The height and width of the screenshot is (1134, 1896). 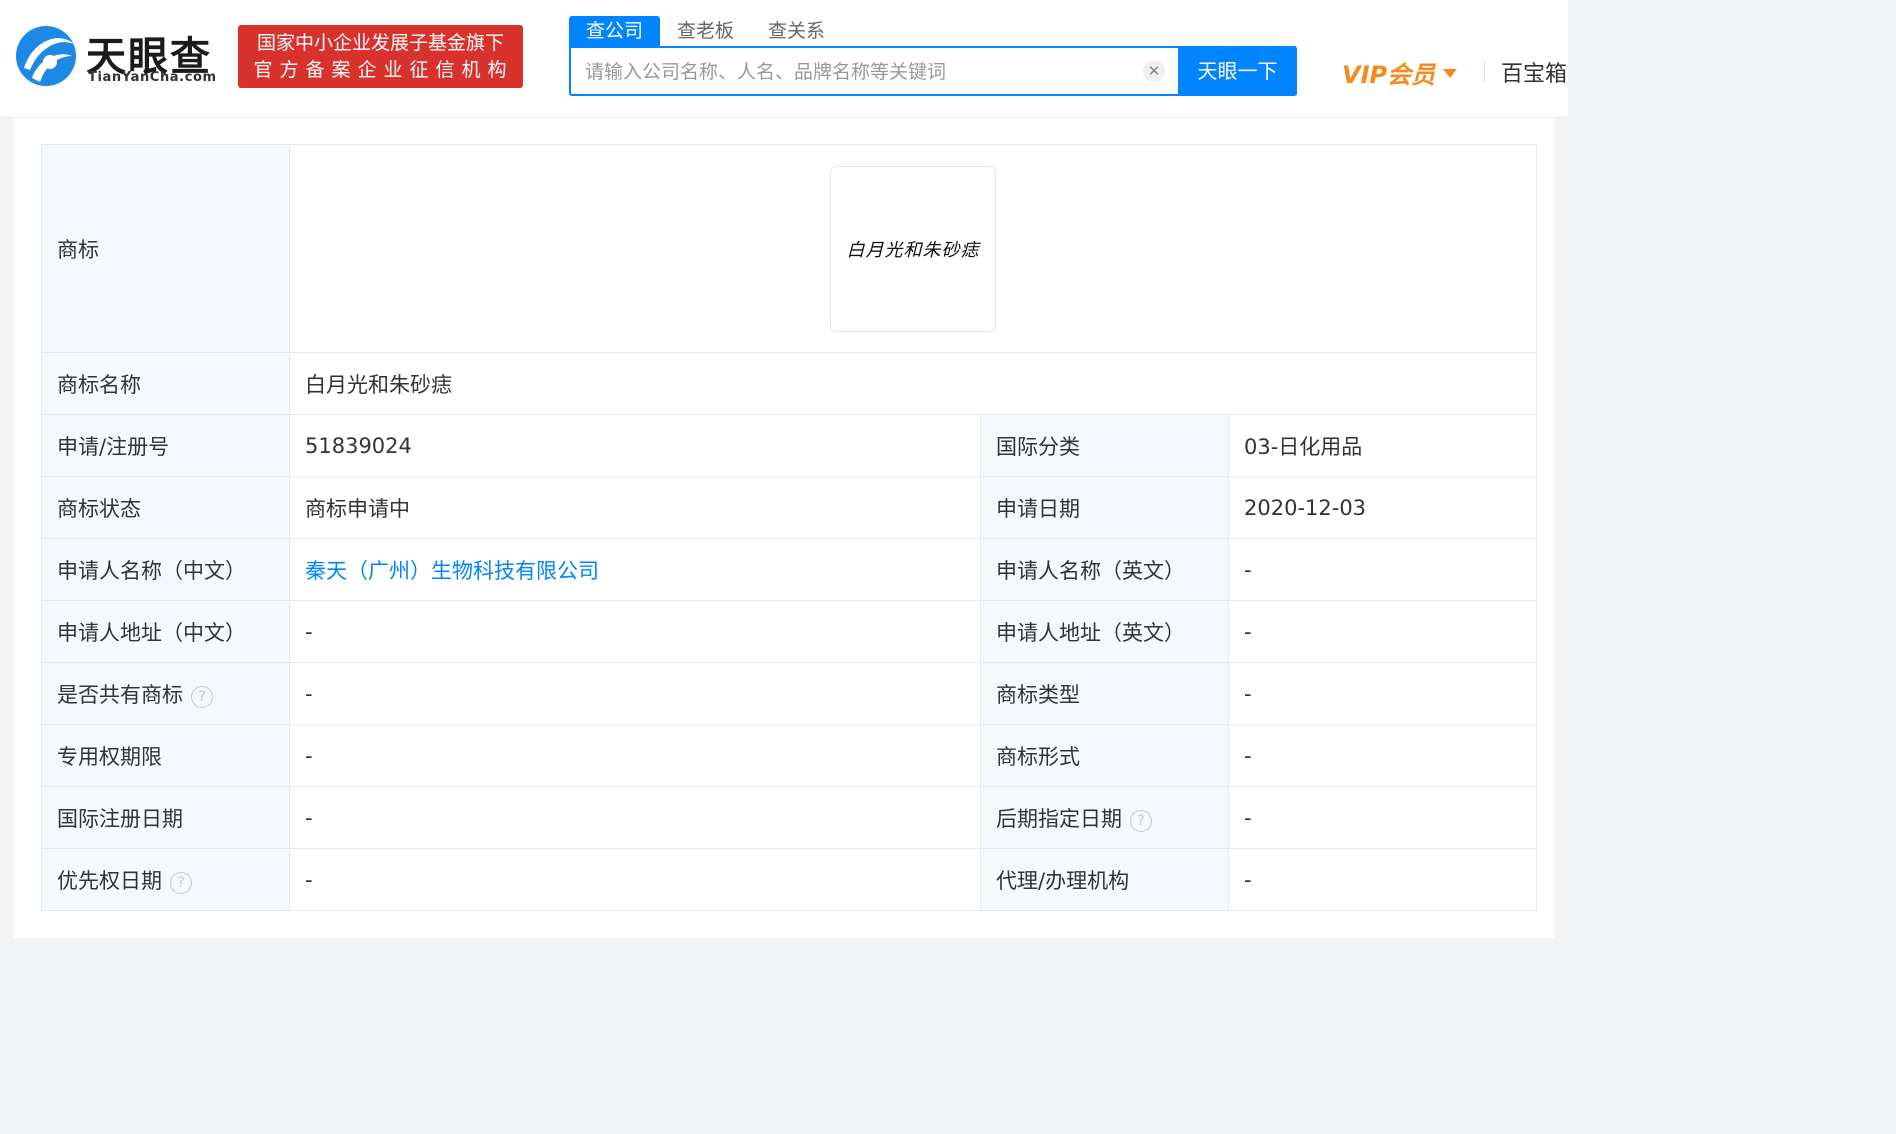 I want to click on row-value: 03-日化用品, so click(x=1382, y=445).